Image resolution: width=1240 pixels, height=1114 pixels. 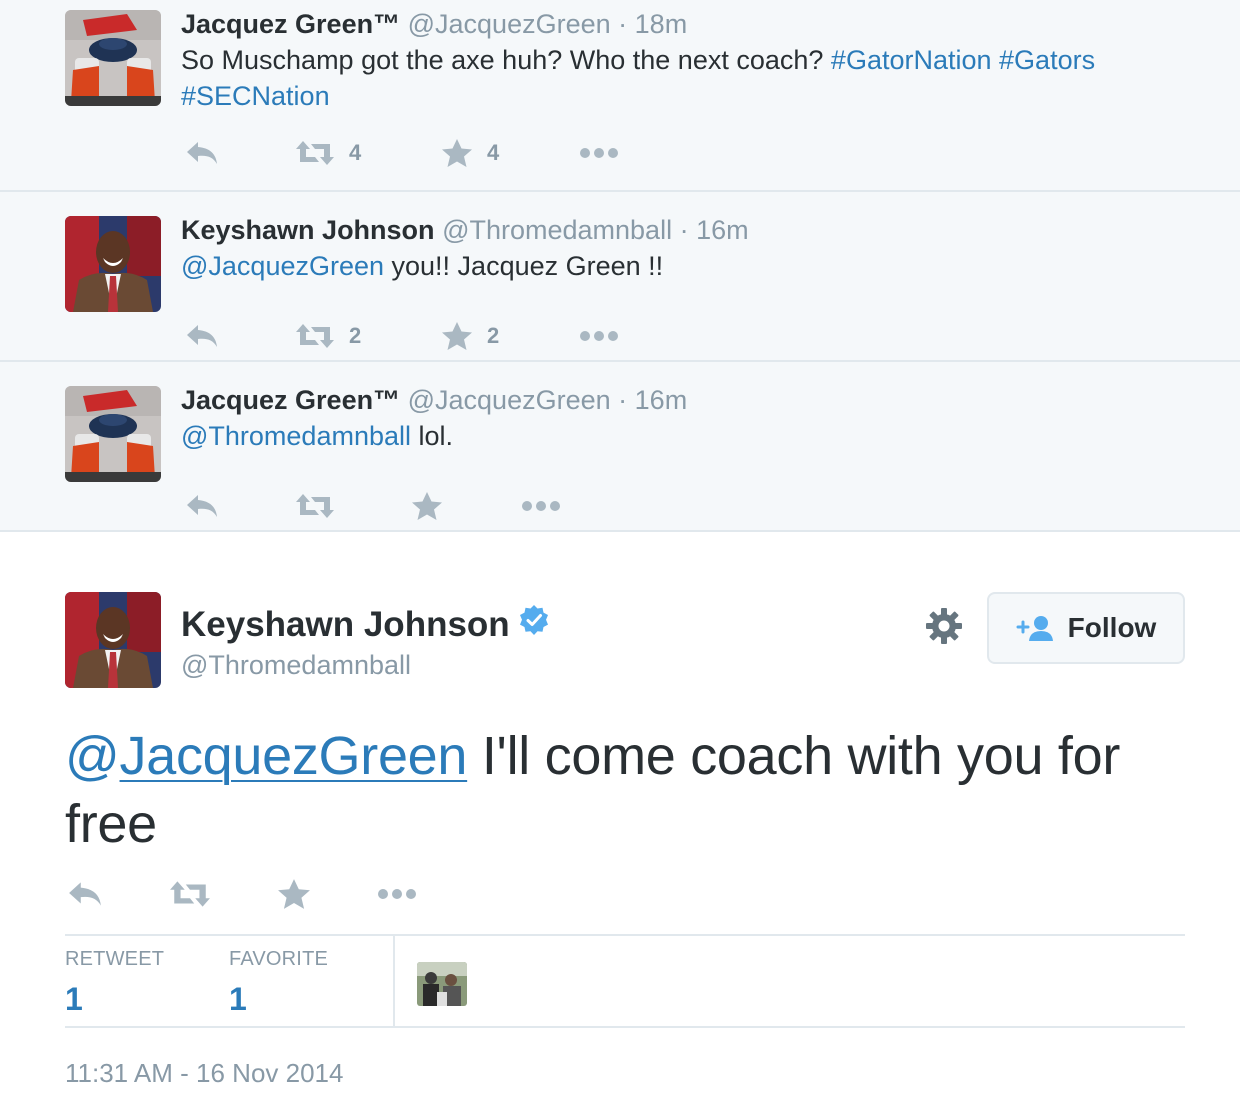 What do you see at coordinates (625, 981) in the screenshot?
I see `tweet-stats: RETWEET 1 FAVORITE 1` at bounding box center [625, 981].